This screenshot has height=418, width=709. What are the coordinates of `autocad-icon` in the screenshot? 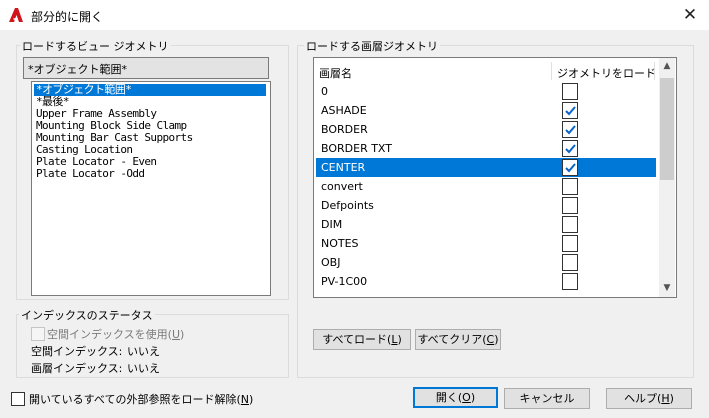 It's located at (16, 15).